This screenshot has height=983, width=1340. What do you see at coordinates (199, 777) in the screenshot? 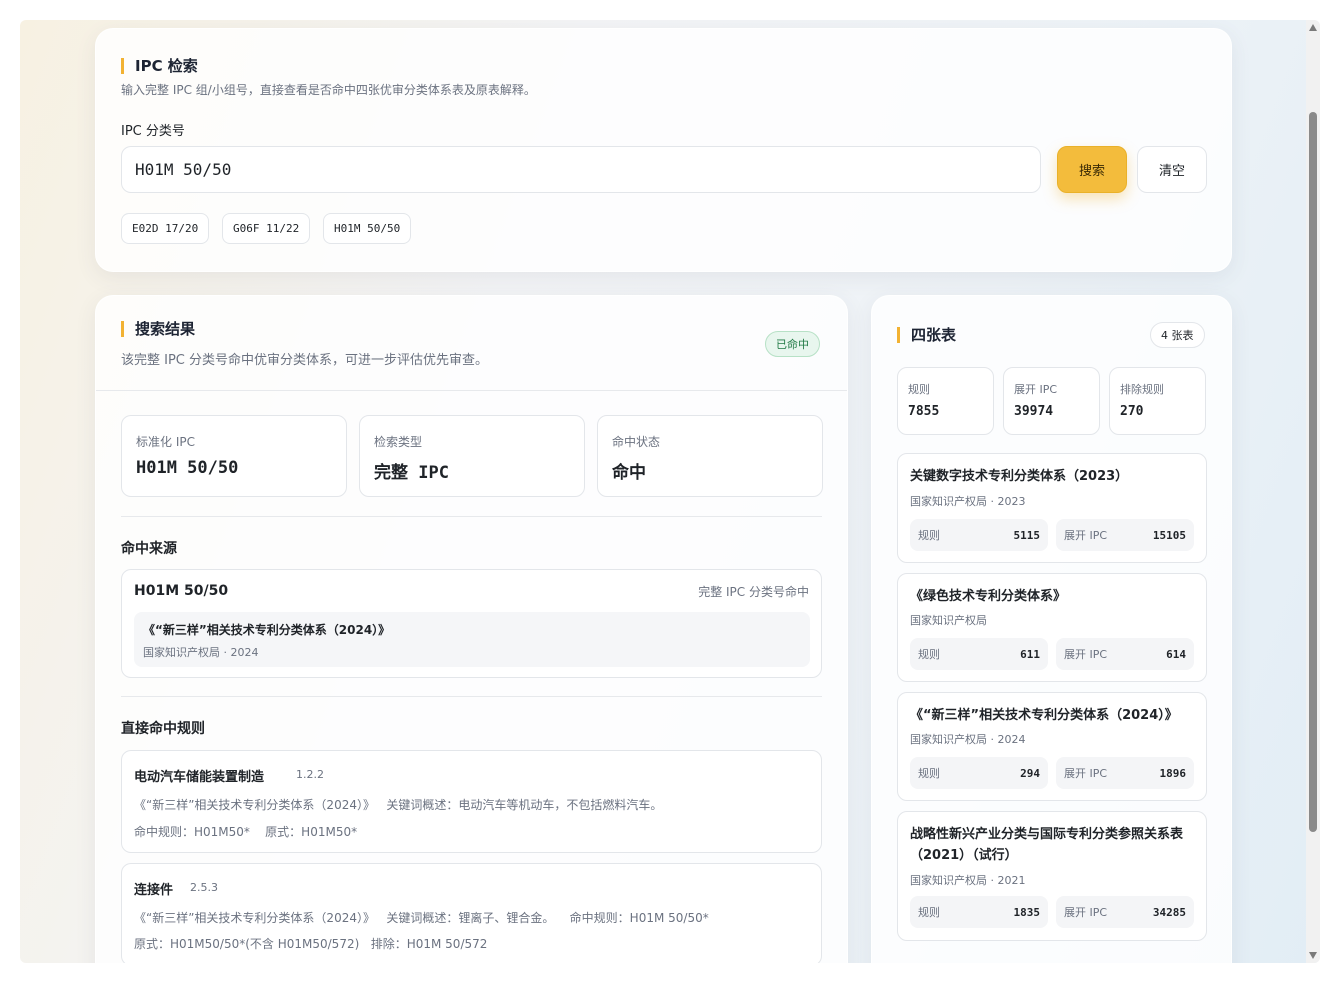
I see `rule-name: 电动汽车储能装置制造` at bounding box center [199, 777].